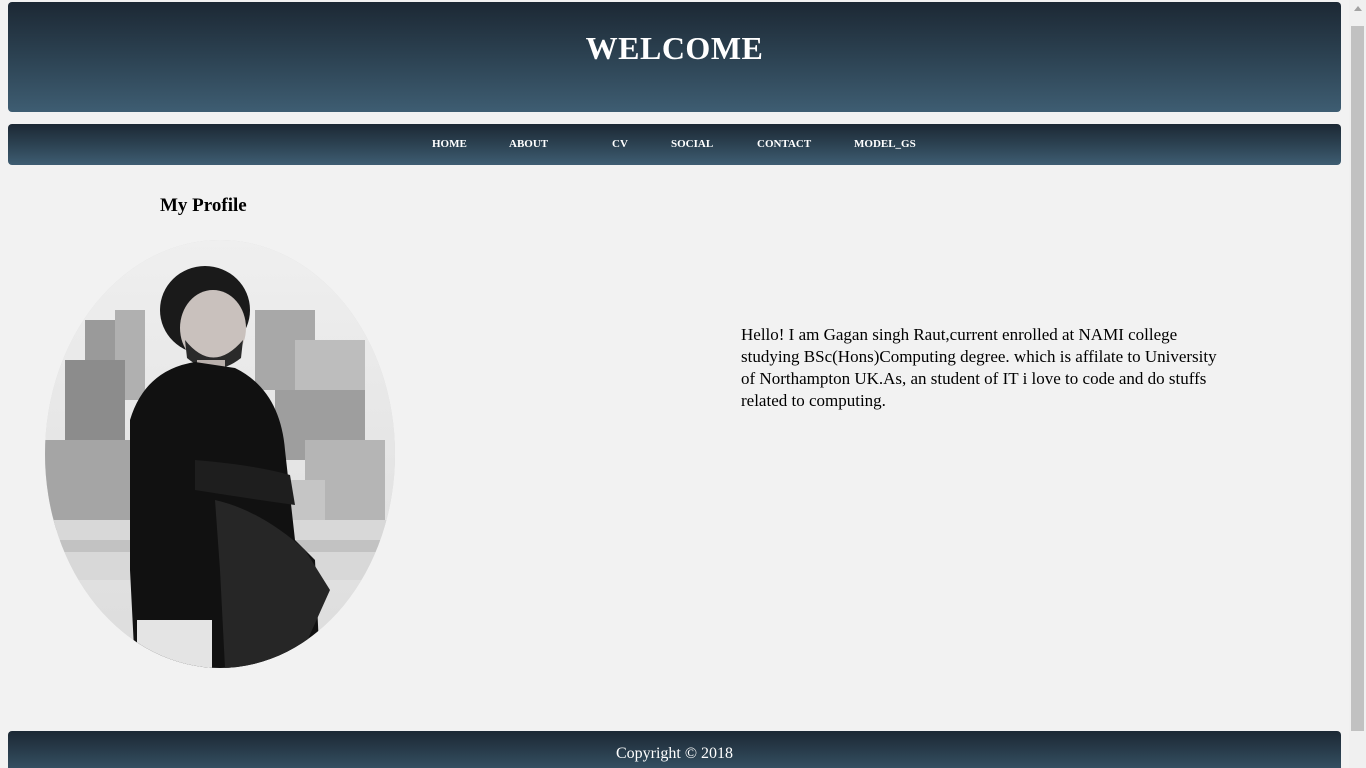  I want to click on profile-photo, so click(220, 454).